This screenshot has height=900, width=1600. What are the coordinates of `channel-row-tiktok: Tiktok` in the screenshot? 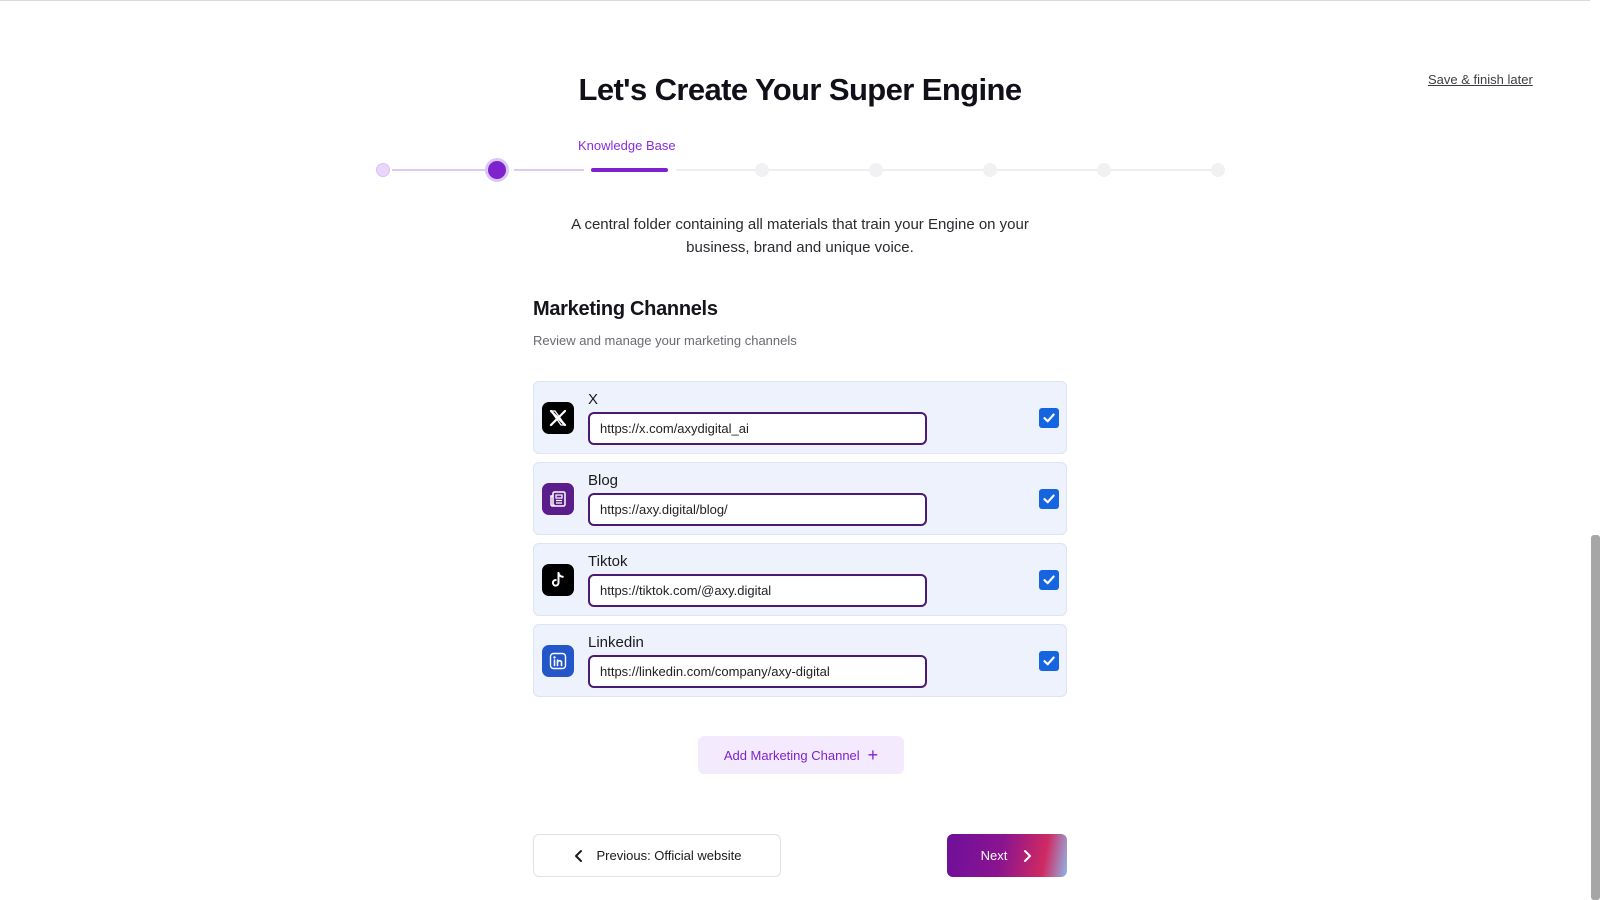 It's located at (800, 579).